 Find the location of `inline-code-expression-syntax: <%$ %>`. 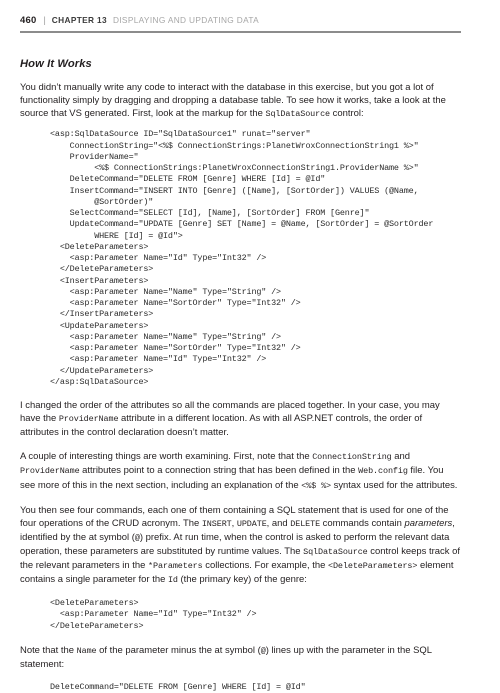

inline-code-expression-syntax: <%$ %> is located at coordinates (316, 485).